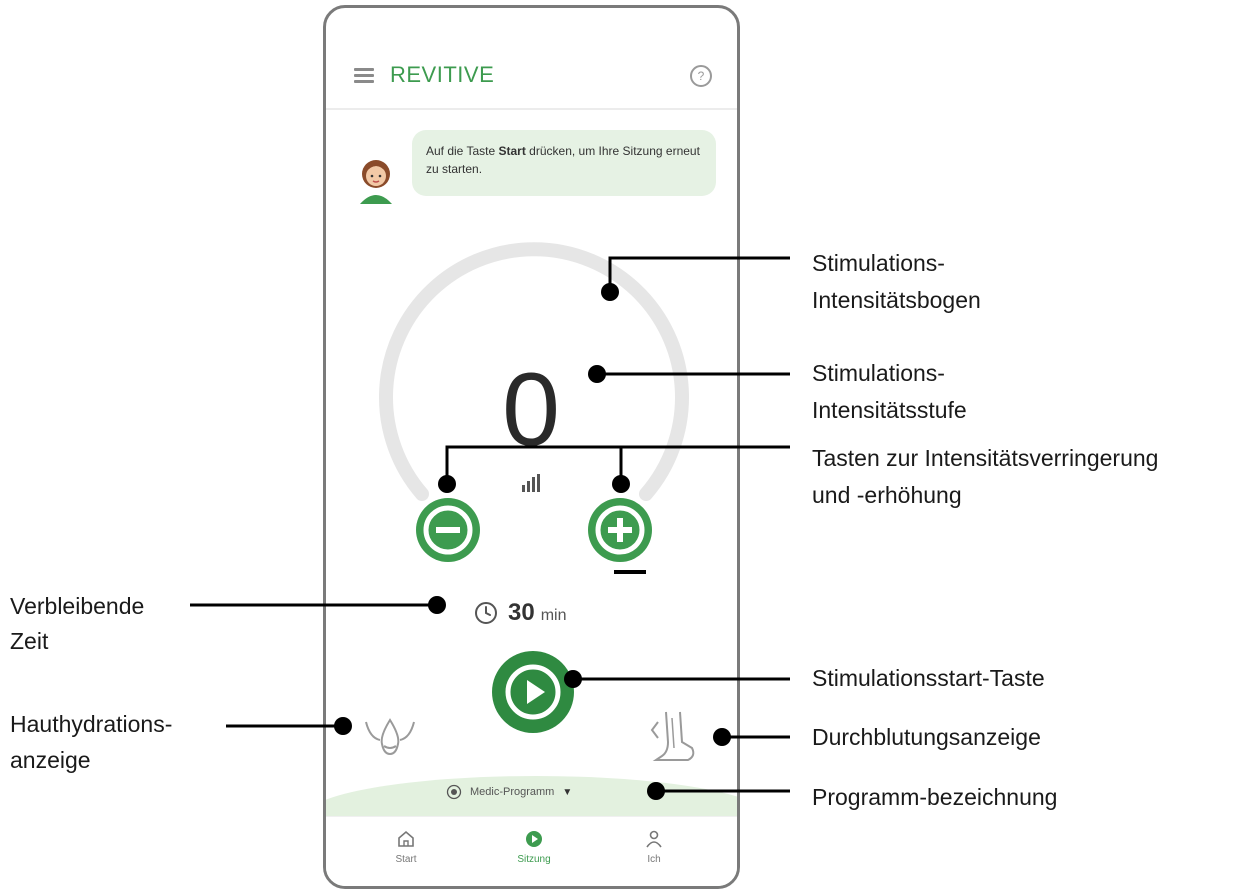  What do you see at coordinates (928, 678) in the screenshot?
I see `label-start: Stimulationsstart-Taste` at bounding box center [928, 678].